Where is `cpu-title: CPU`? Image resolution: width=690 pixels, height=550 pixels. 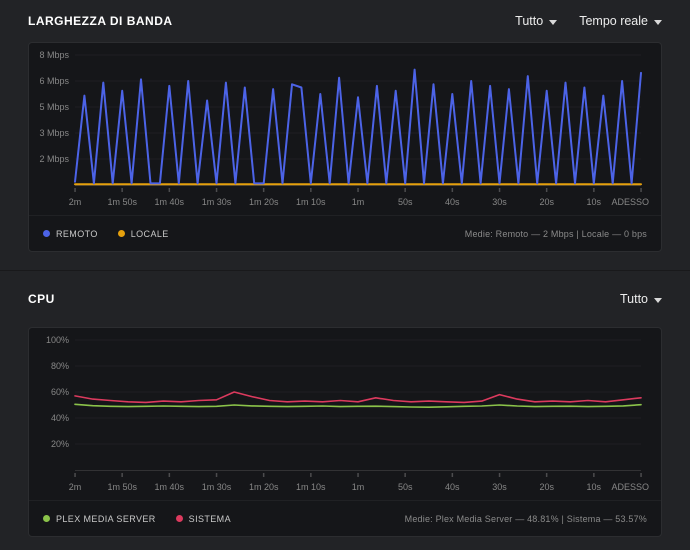
cpu-title: CPU is located at coordinates (41, 299).